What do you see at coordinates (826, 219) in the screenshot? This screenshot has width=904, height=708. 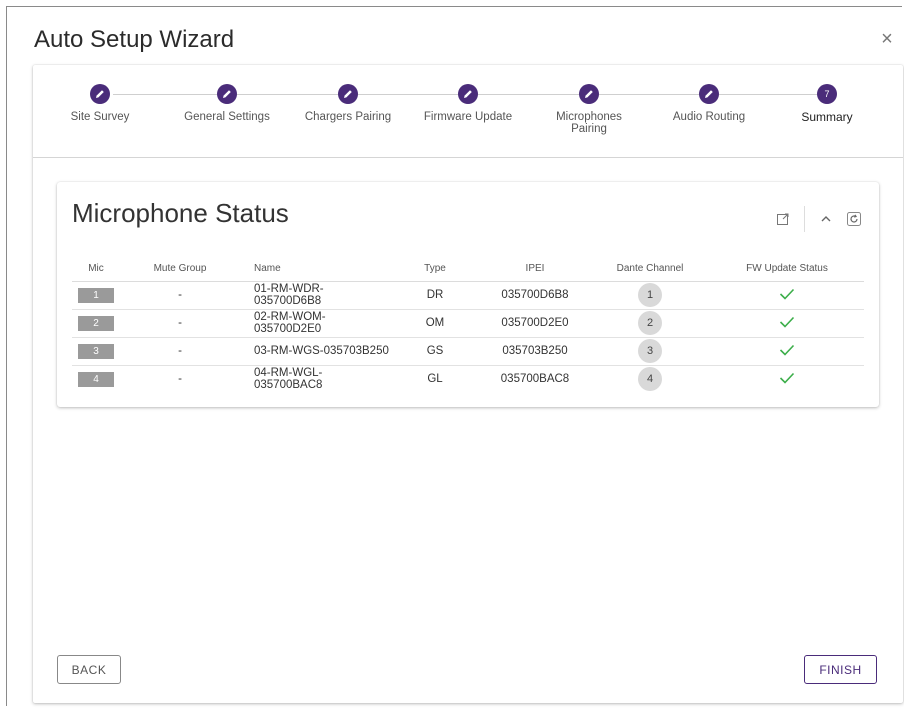 I see `collapse-icon` at bounding box center [826, 219].